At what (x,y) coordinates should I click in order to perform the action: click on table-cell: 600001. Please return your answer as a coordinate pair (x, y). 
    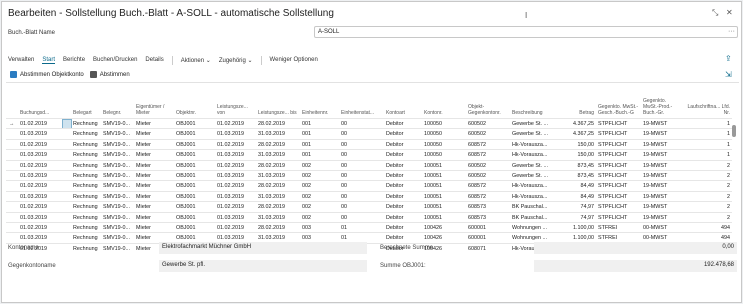
    Looking at the image, I should click on (477, 238).